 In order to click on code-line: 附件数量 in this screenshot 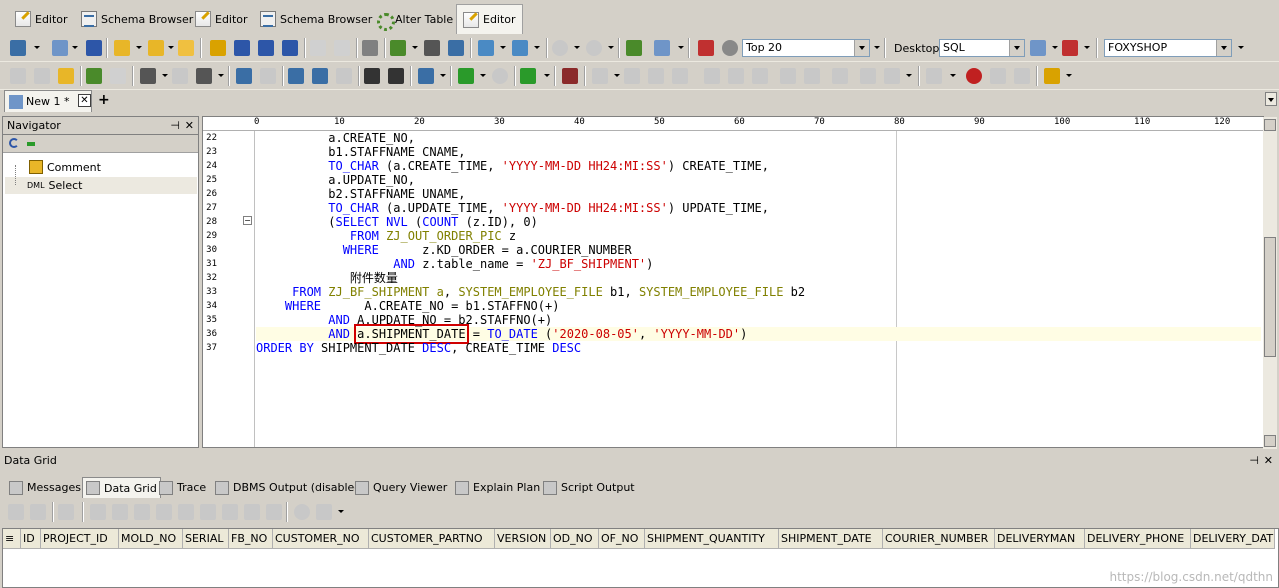, I will do `click(758, 278)`.